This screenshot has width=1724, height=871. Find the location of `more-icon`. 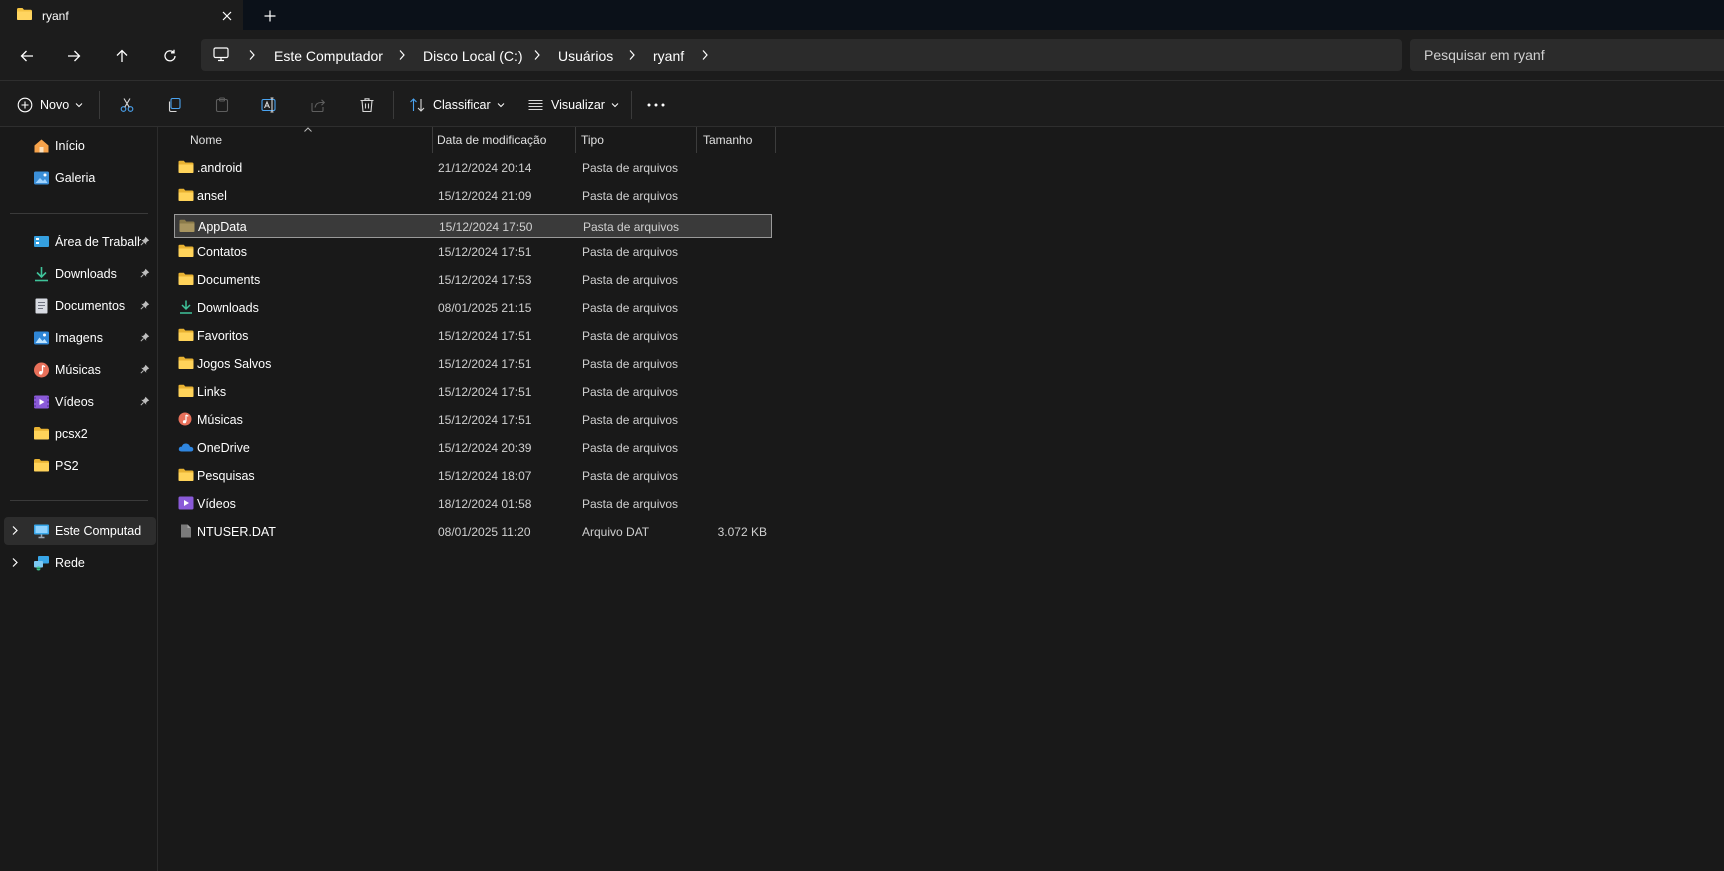

more-icon is located at coordinates (656, 105).